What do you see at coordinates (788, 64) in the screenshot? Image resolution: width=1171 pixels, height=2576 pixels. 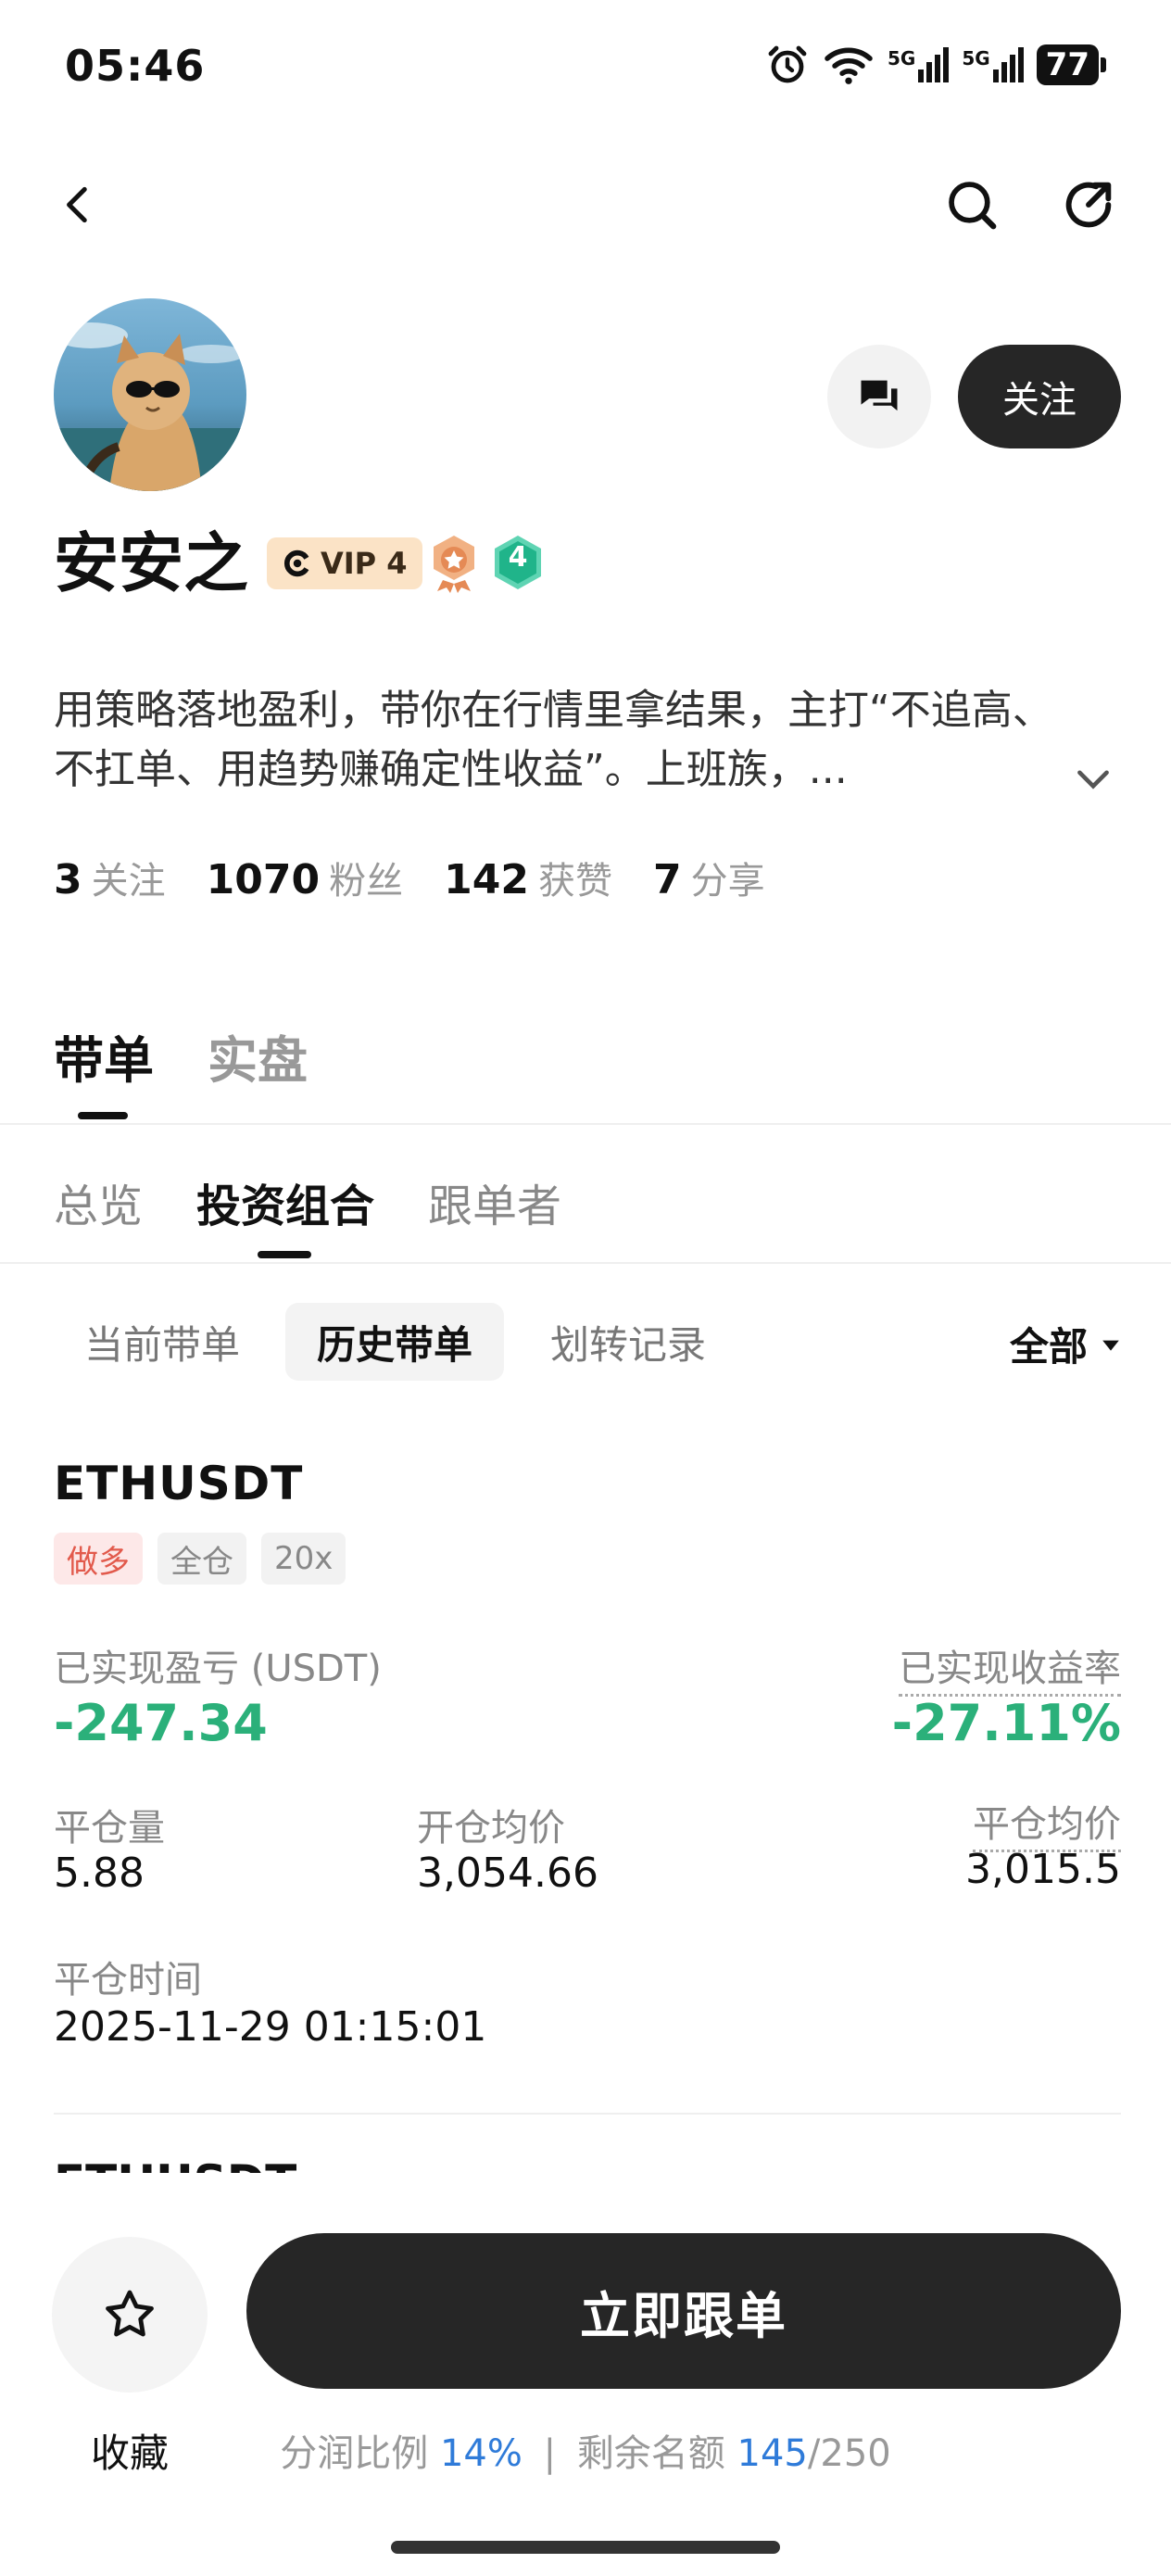 I see `alarm-icon` at bounding box center [788, 64].